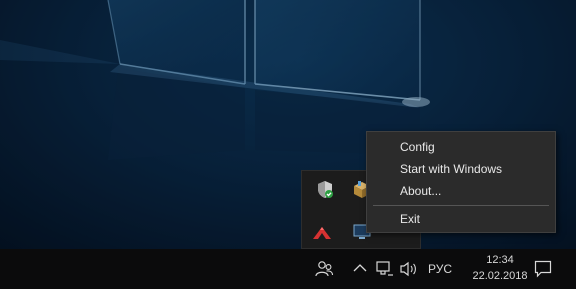 This screenshot has width=576, height=289. Describe the element at coordinates (360, 268) in the screenshot. I see `chevron-up-icon` at that location.